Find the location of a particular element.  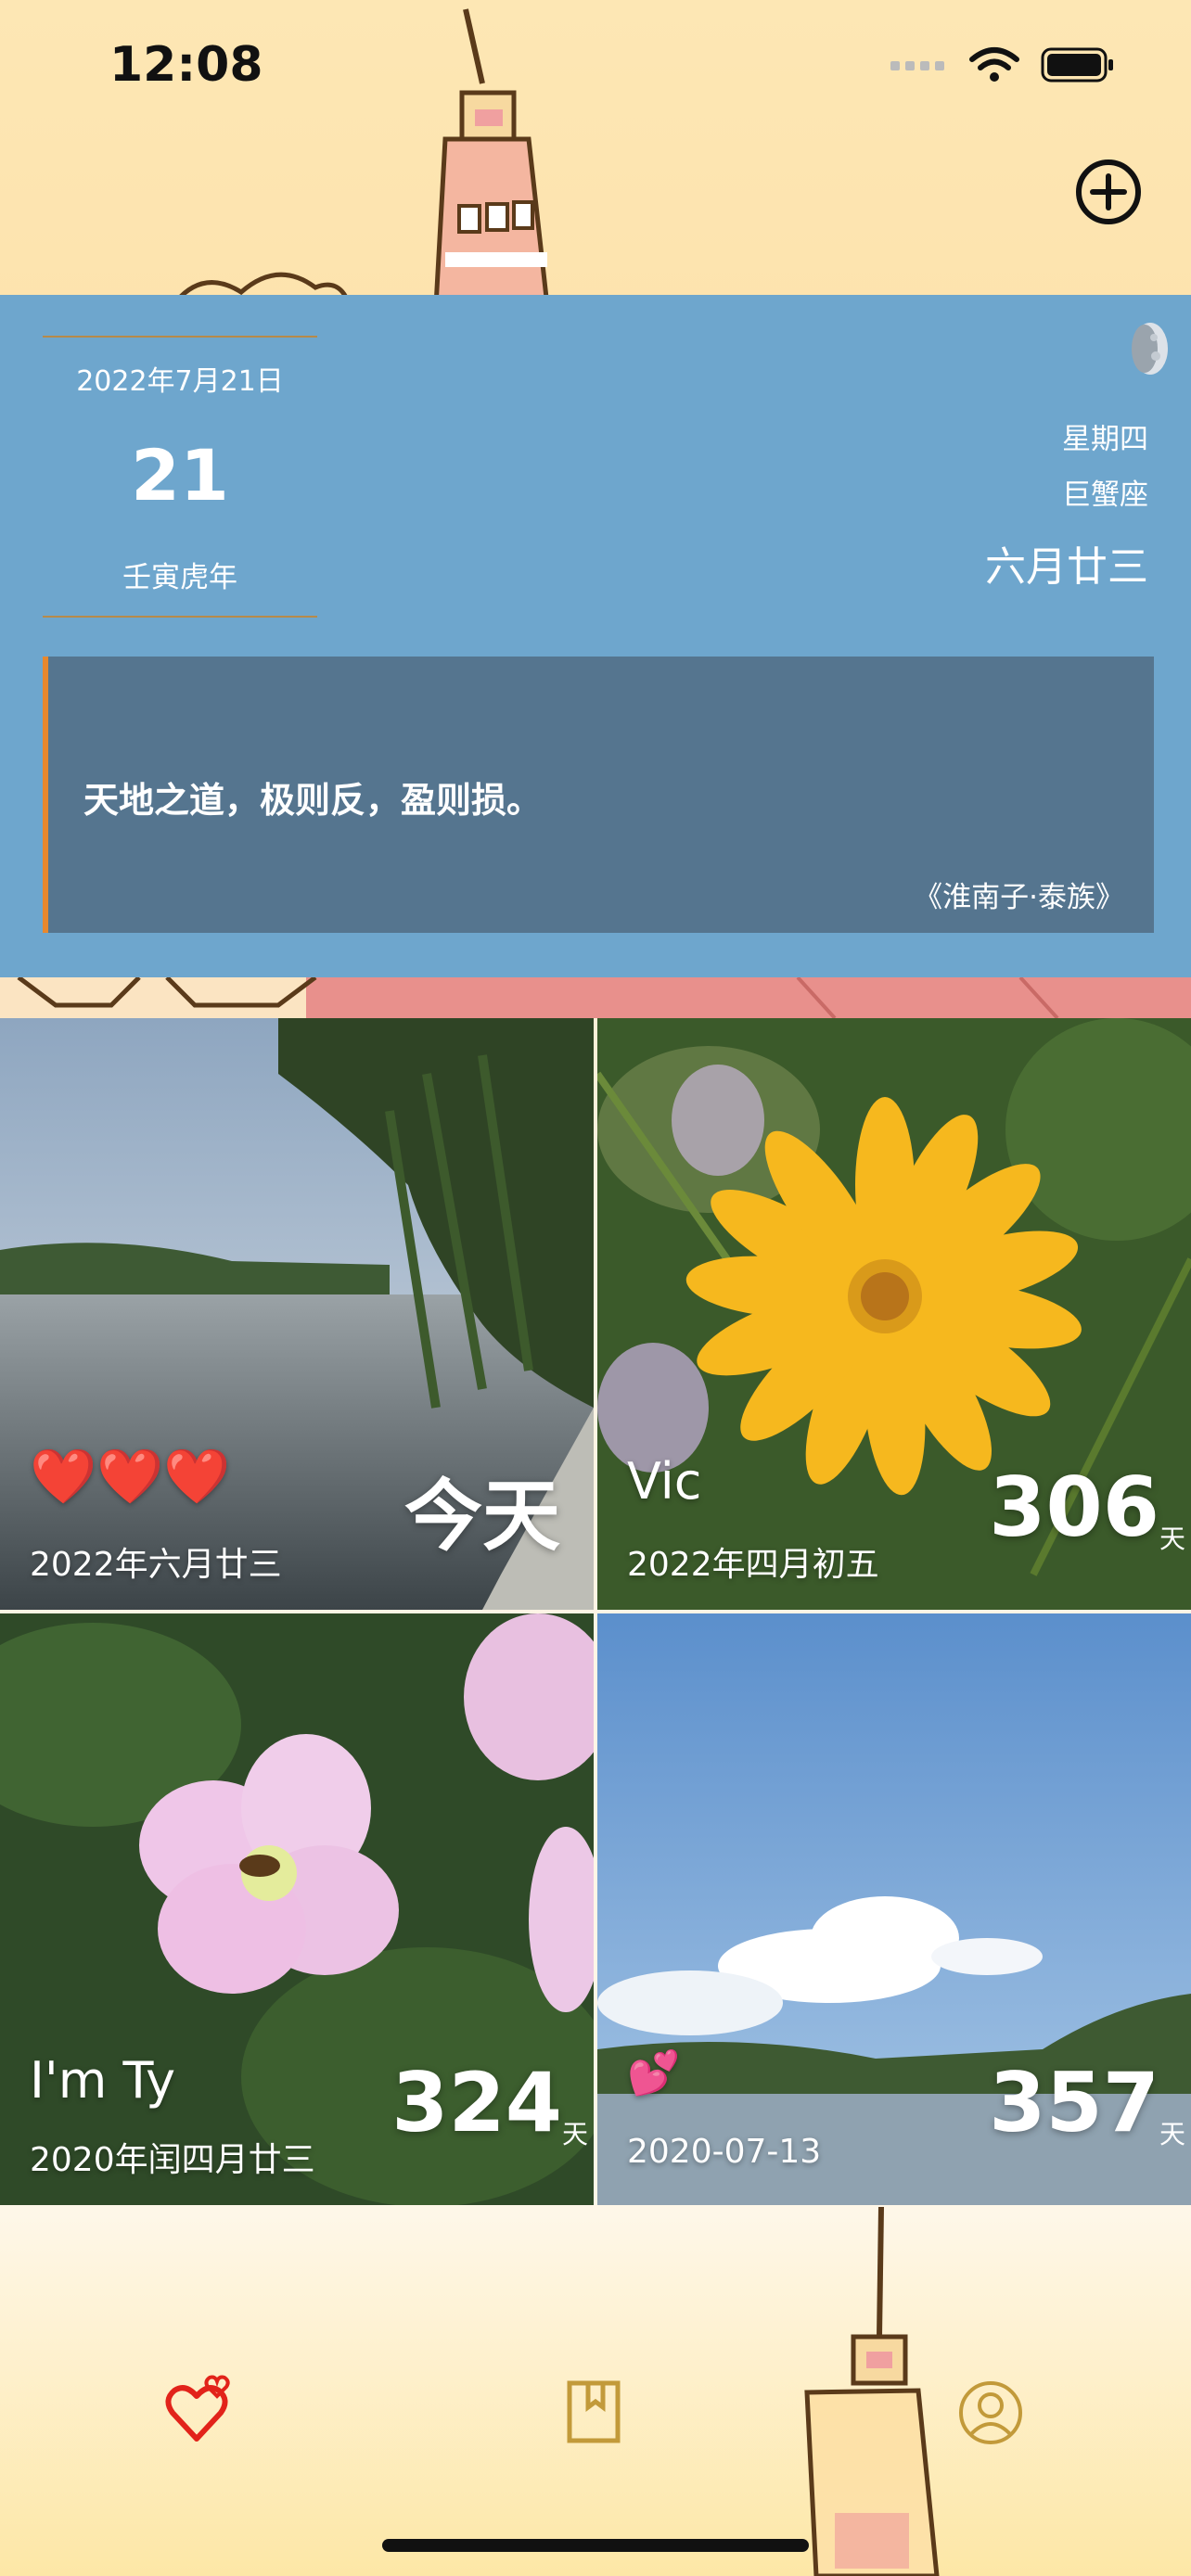

quote-text: 天地之道，极则反，盈则损。 is located at coordinates (313, 800).